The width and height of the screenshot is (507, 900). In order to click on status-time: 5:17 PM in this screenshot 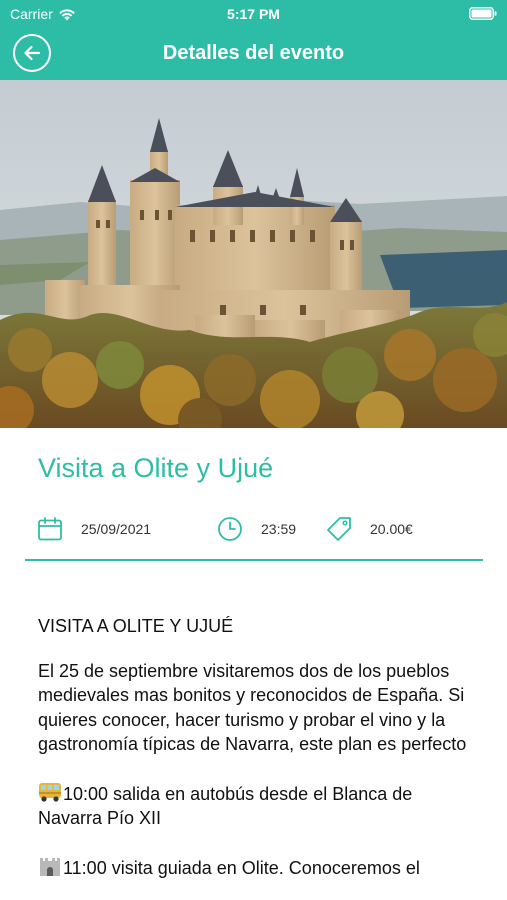, I will do `click(253, 14)`.